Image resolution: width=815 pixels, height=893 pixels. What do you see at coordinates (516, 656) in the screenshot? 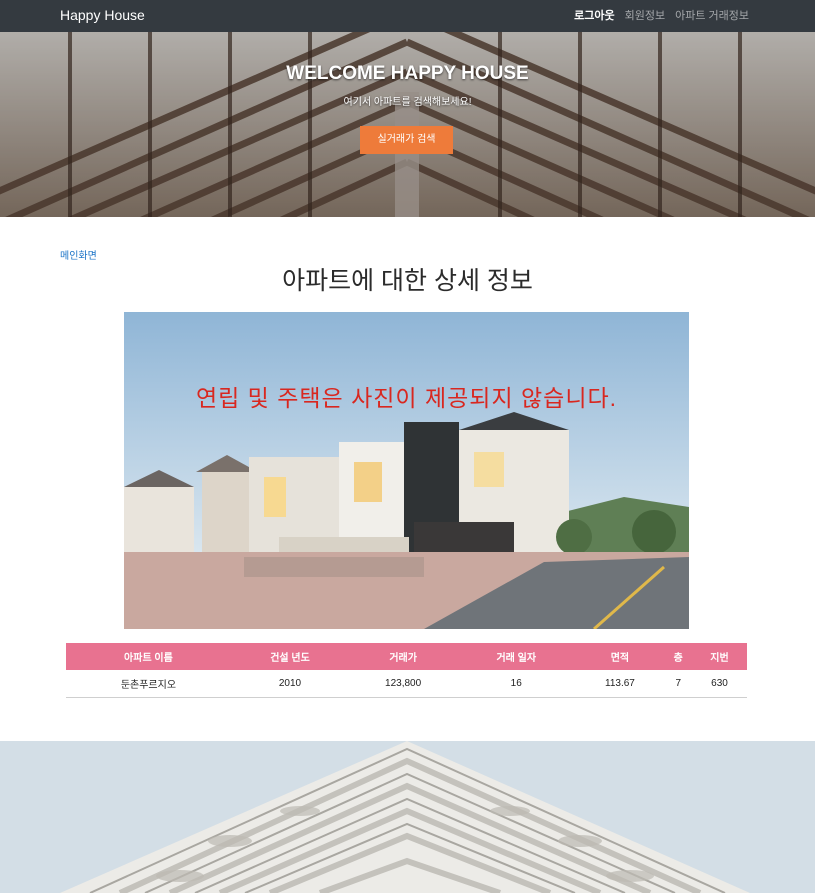
I see `col-deal-day: 거래 일자` at bounding box center [516, 656].